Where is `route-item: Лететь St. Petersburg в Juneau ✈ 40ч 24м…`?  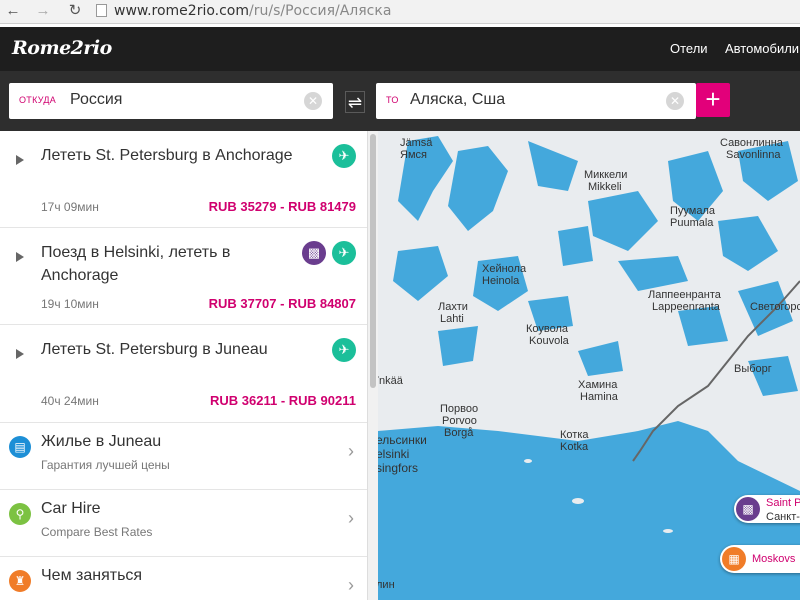
route-item: Лететь St. Petersburg в Juneau ✈ 40ч 24м… is located at coordinates (183, 374).